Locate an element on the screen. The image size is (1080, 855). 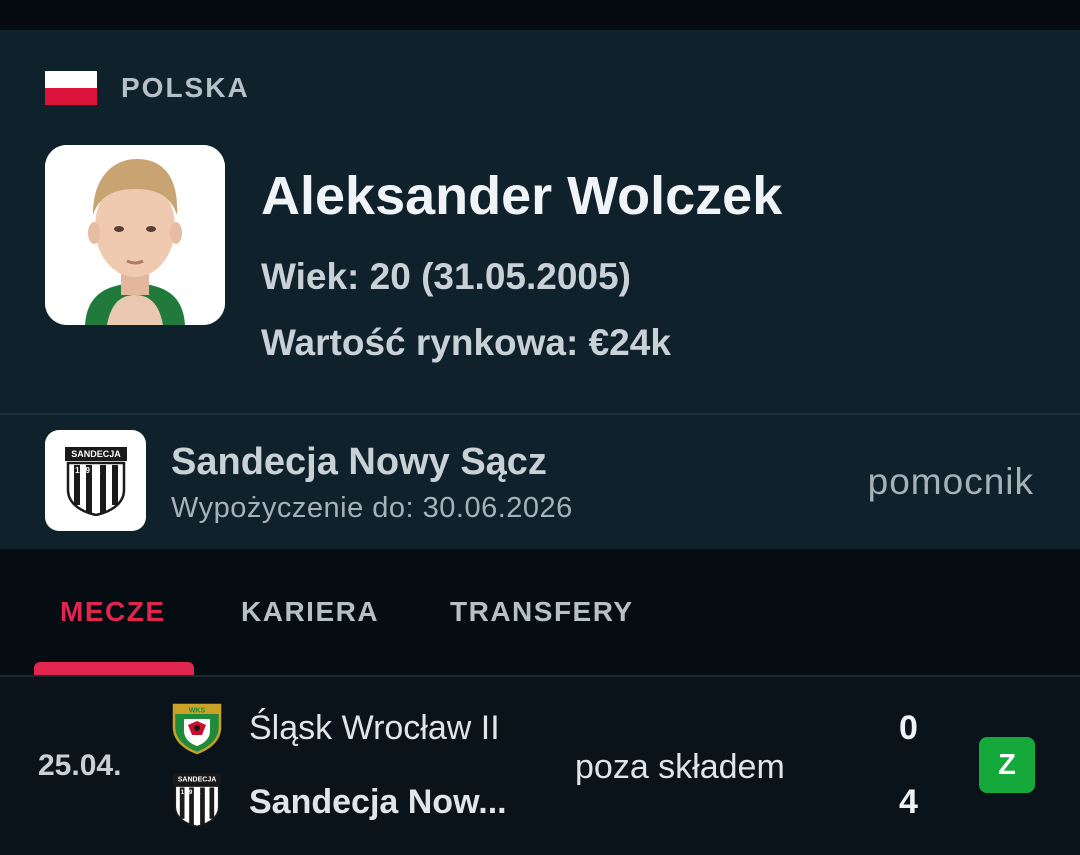
active-tab-indicator is located at coordinates (114, 668).